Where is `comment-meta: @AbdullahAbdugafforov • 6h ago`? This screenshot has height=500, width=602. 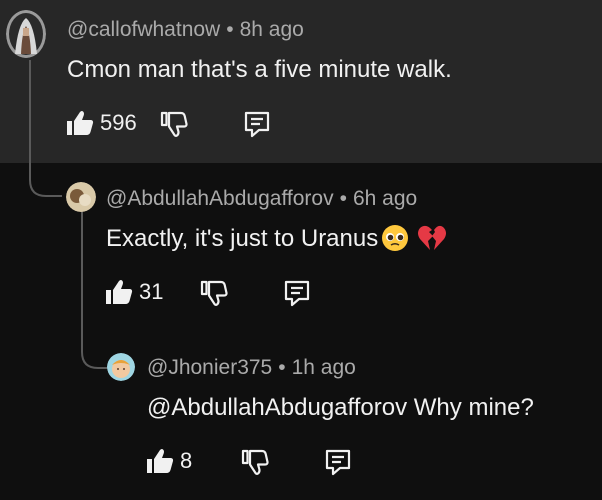
comment-meta: @AbdullahAbdugafforov • 6h ago is located at coordinates (261, 199).